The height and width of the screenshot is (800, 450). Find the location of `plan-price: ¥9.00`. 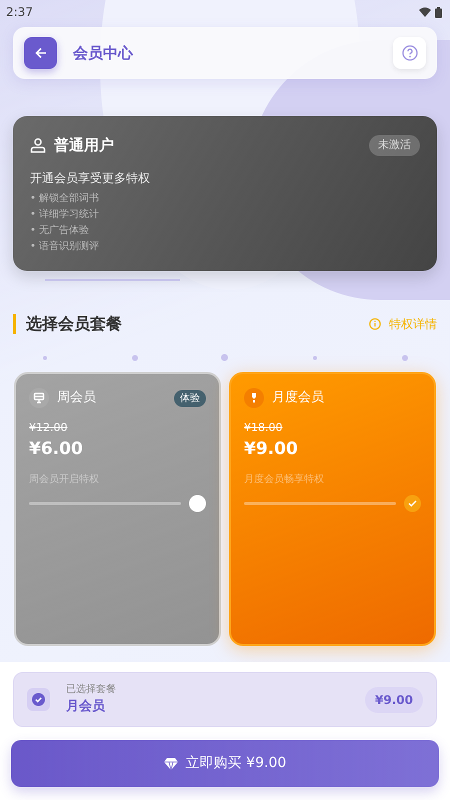

plan-price: ¥9.00 is located at coordinates (271, 449).